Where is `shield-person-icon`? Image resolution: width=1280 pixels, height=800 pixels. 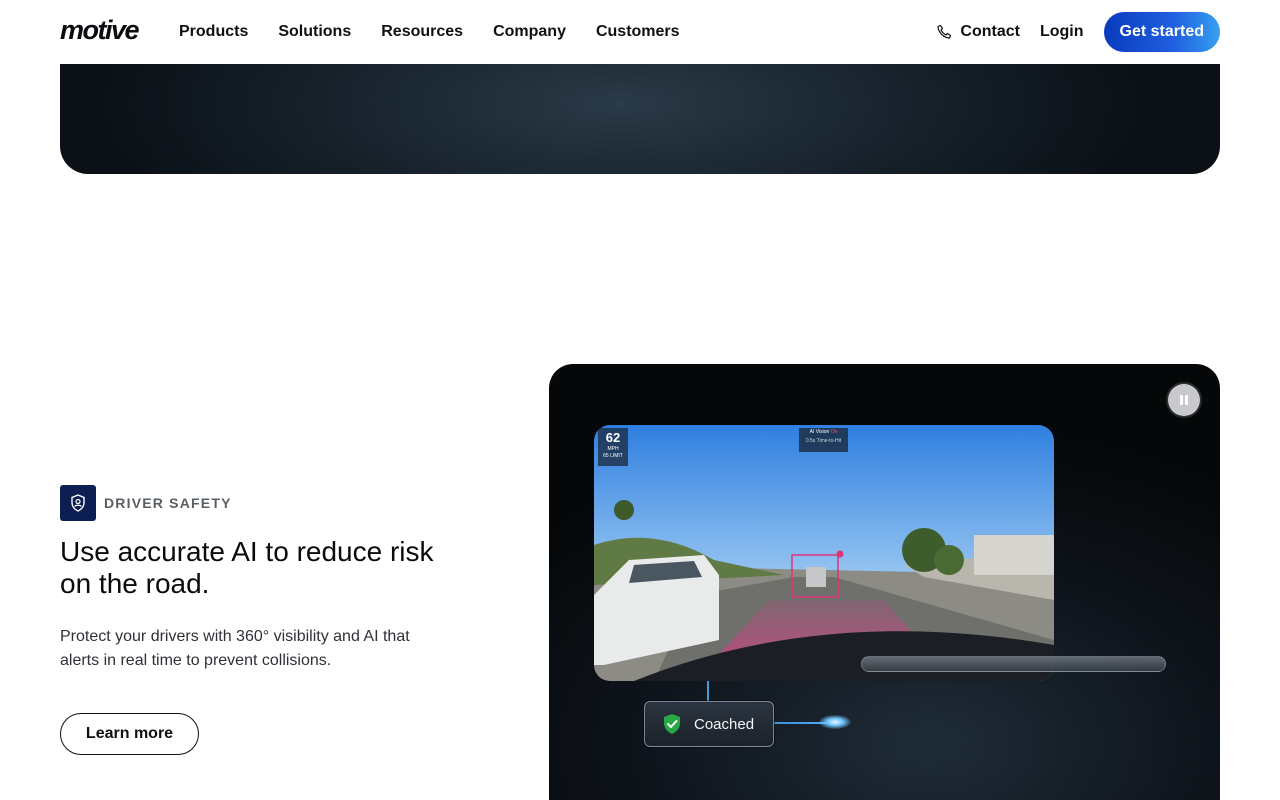
shield-person-icon is located at coordinates (78, 503).